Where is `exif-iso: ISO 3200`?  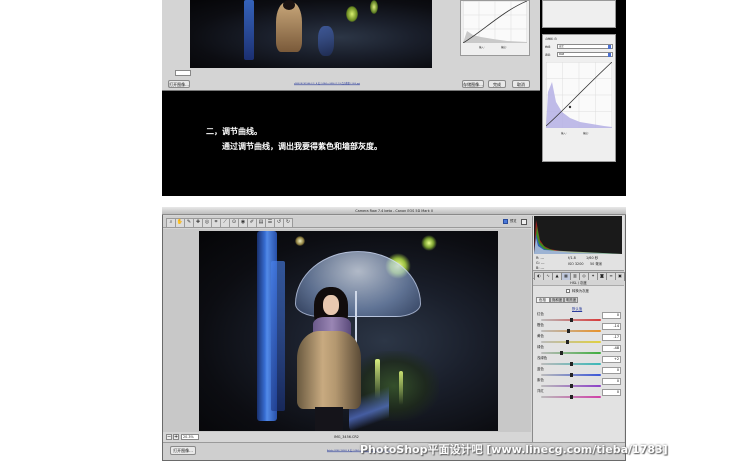
exif-iso: ISO 3200 is located at coordinates (576, 264).